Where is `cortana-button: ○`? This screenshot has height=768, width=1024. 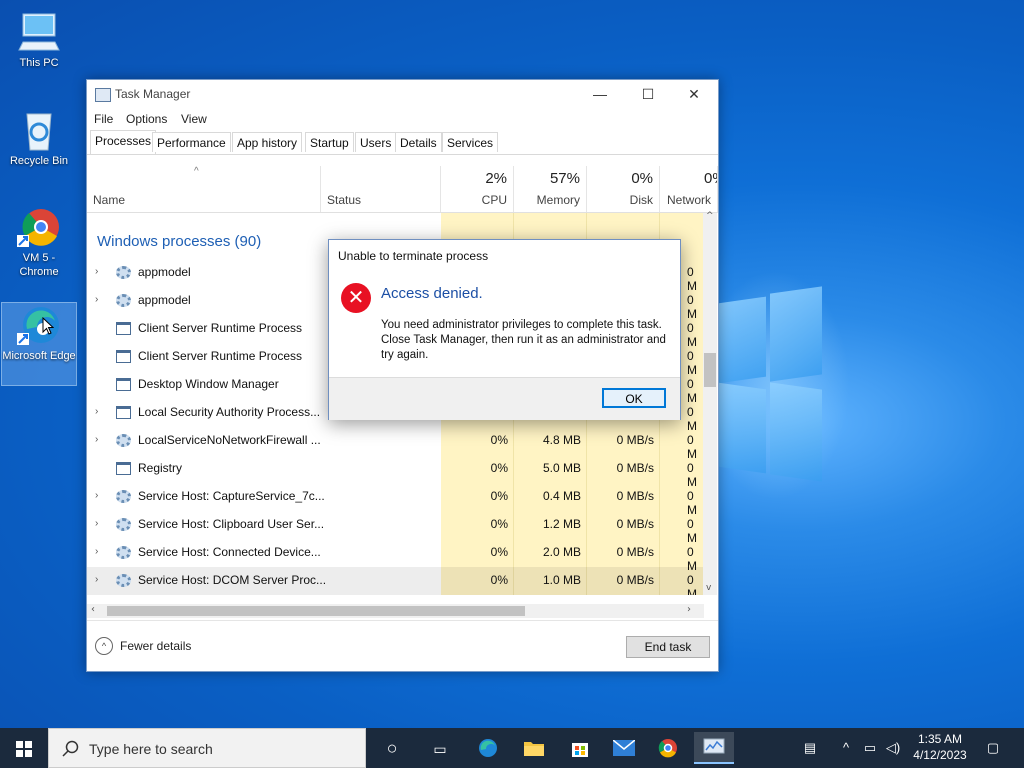 cortana-button: ○ is located at coordinates (392, 748).